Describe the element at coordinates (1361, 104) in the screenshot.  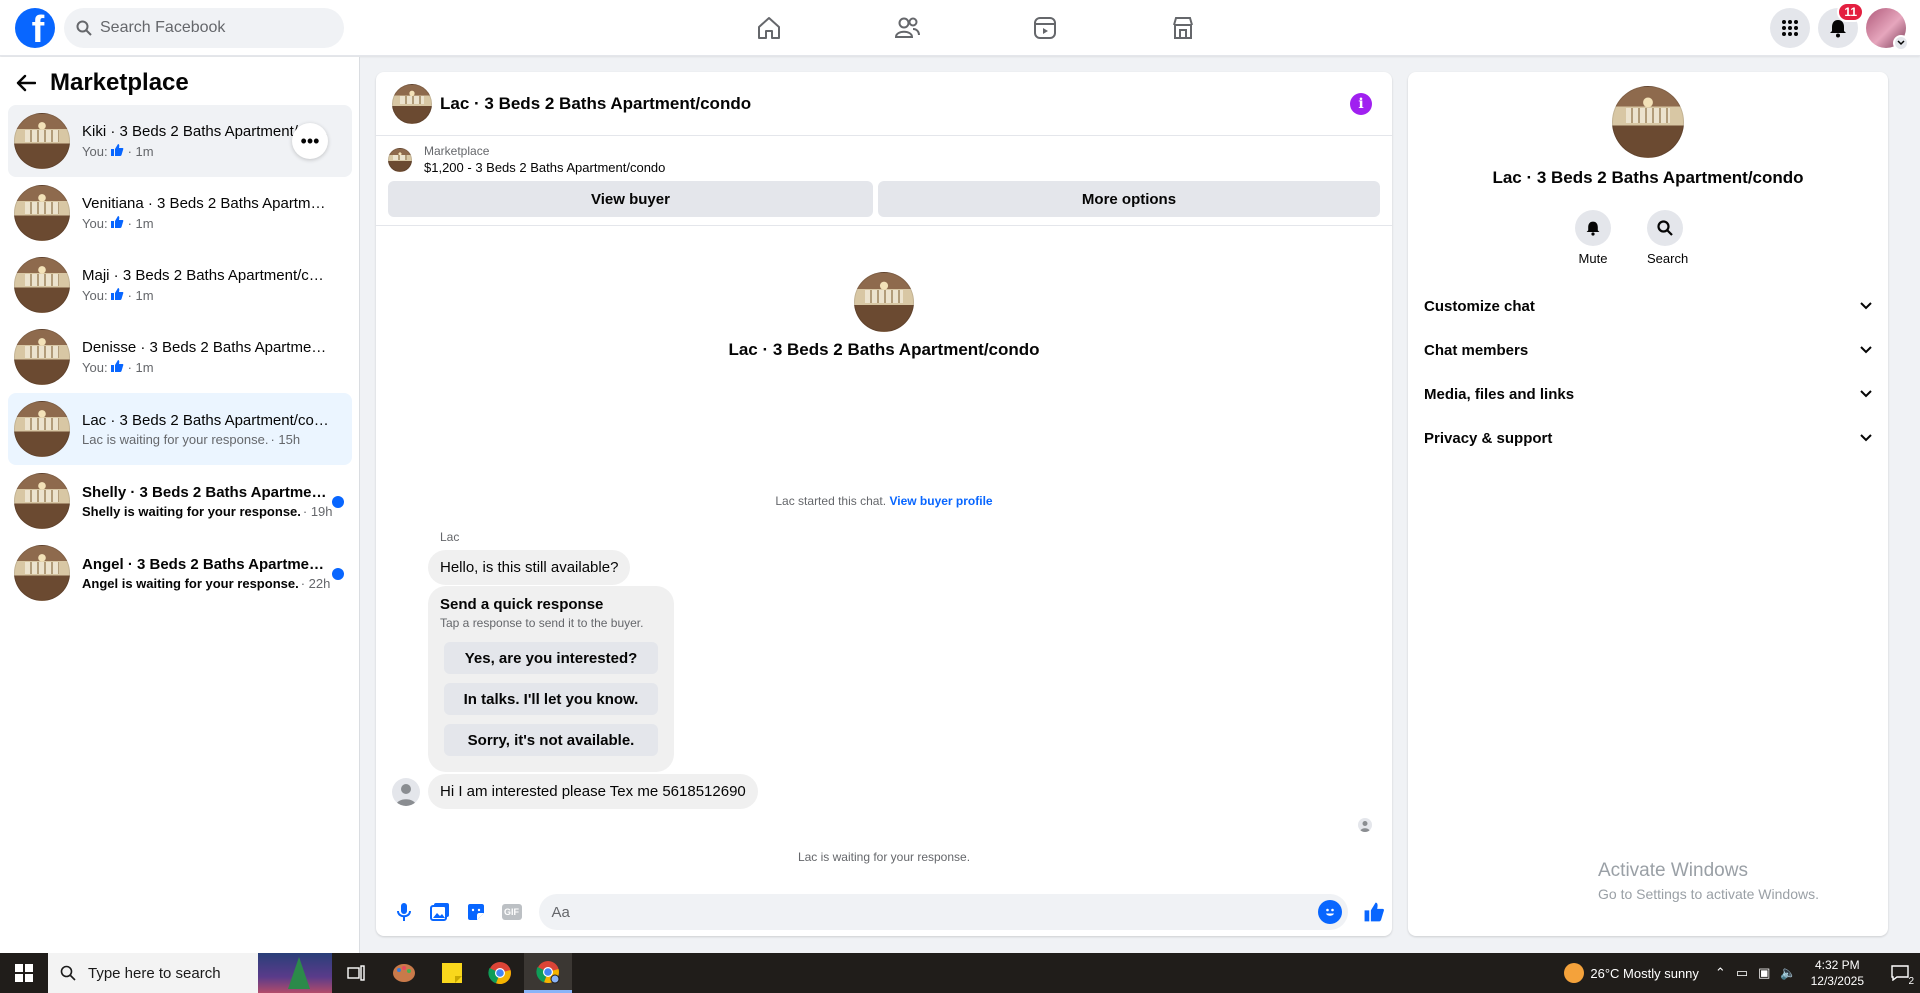
I see `info-icon: i` at that location.